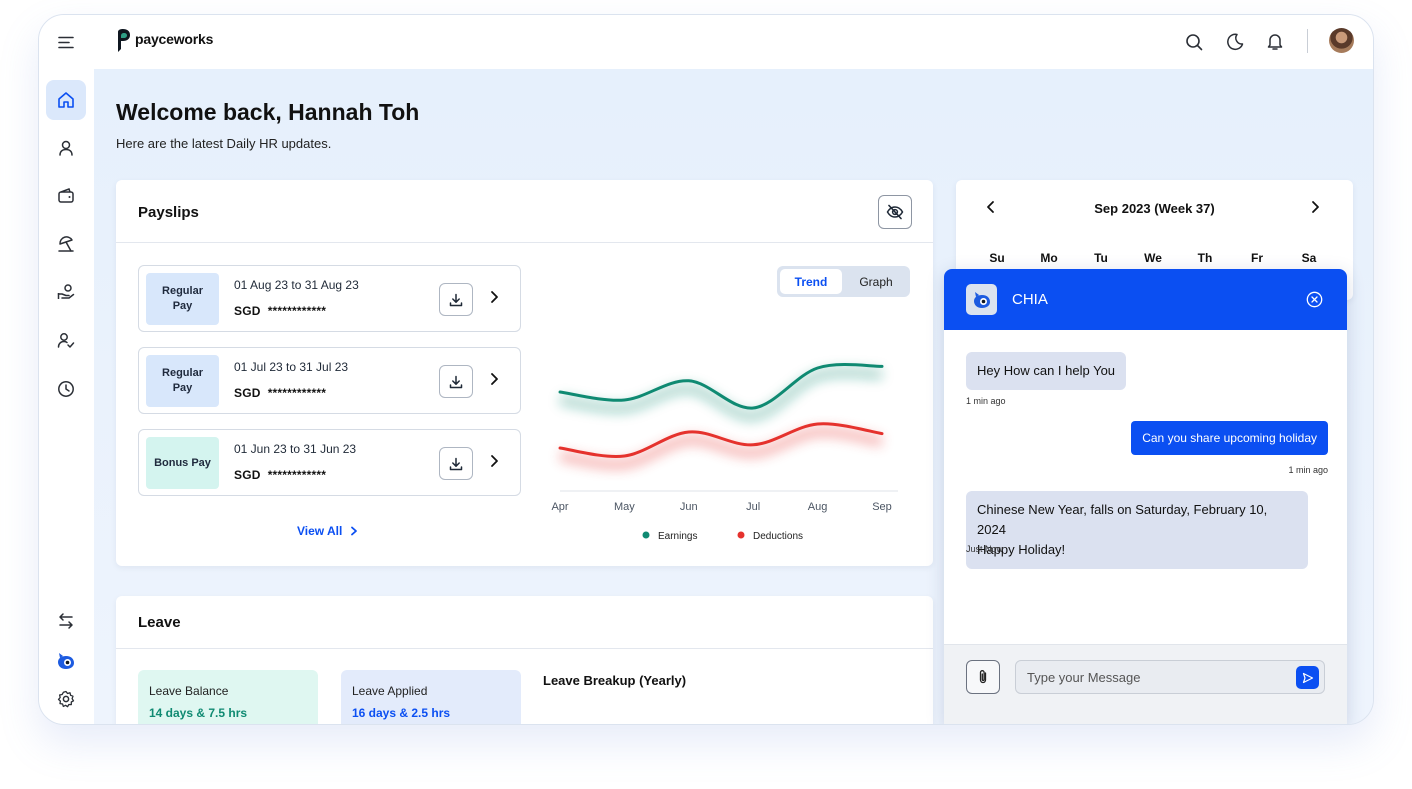  I want to click on leave-applied-tile: Leave Applied 16 days & 2.5 hrs, so click(431, 697).